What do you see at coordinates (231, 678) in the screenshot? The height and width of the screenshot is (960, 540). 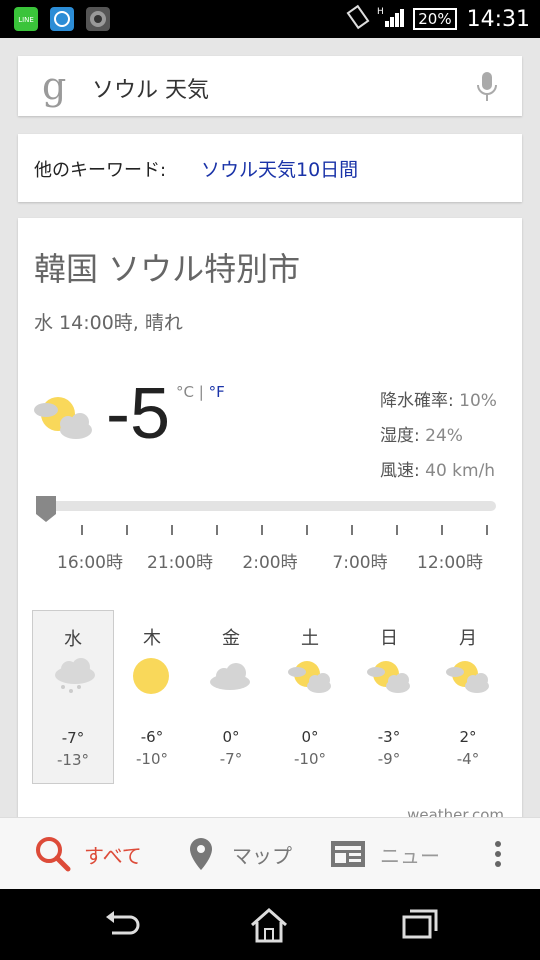 I see `cloud-icon` at bounding box center [231, 678].